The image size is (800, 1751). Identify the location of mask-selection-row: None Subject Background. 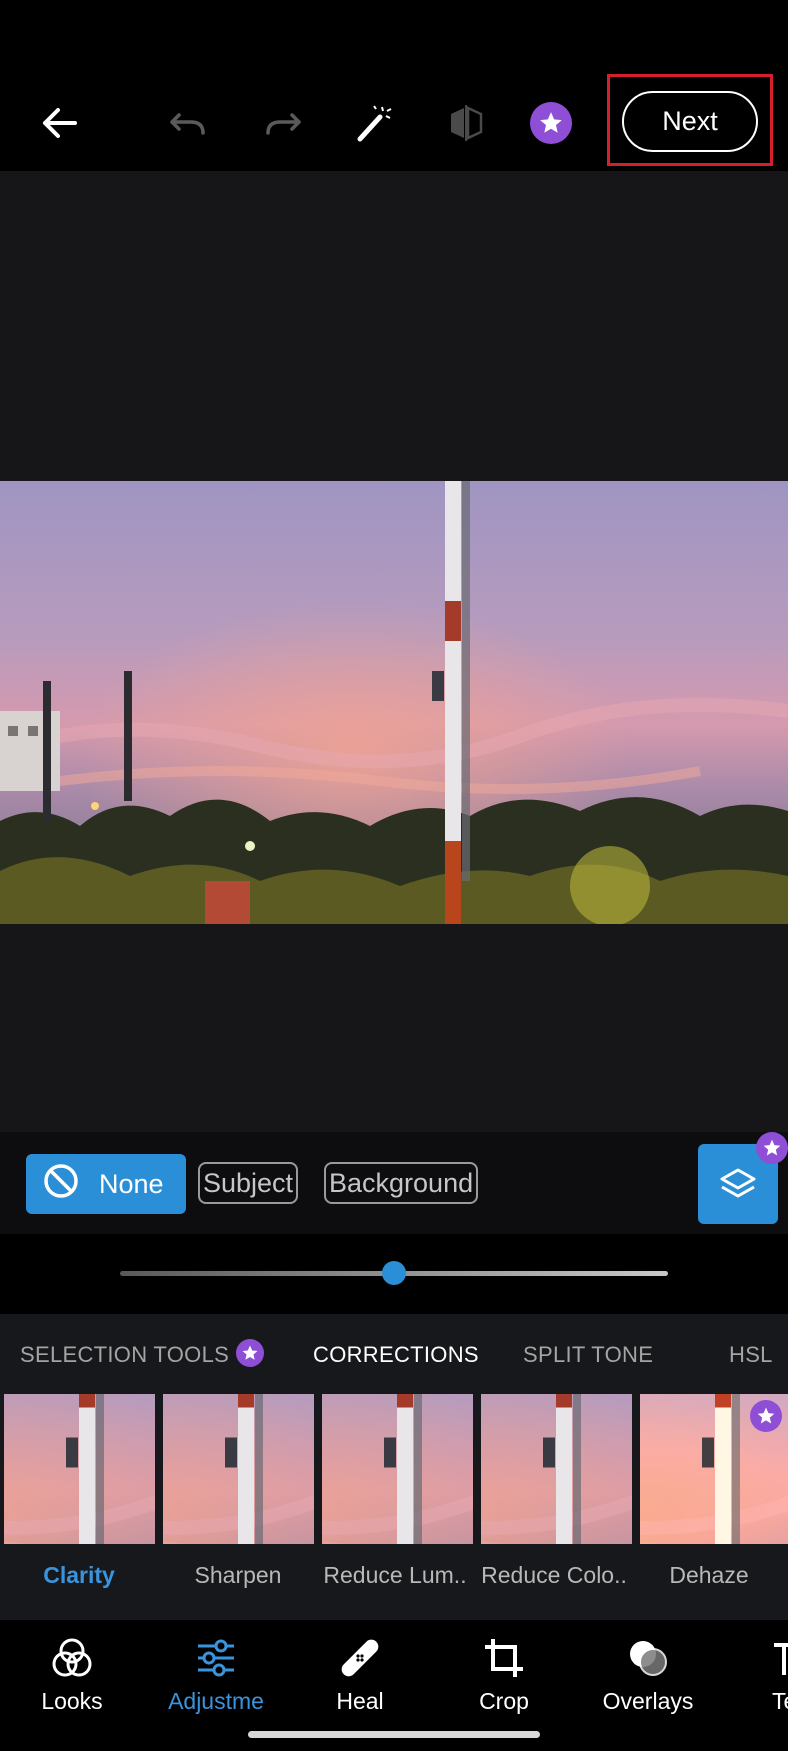
(394, 1183).